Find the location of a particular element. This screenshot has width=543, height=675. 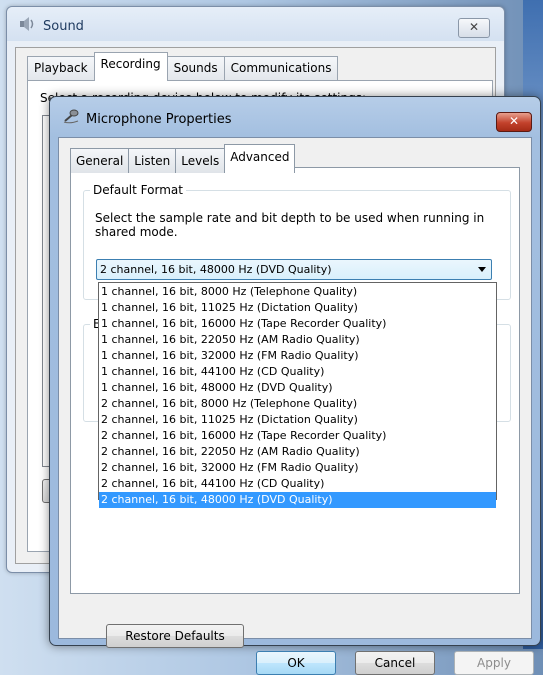

ok-button: OK is located at coordinates (296, 663).